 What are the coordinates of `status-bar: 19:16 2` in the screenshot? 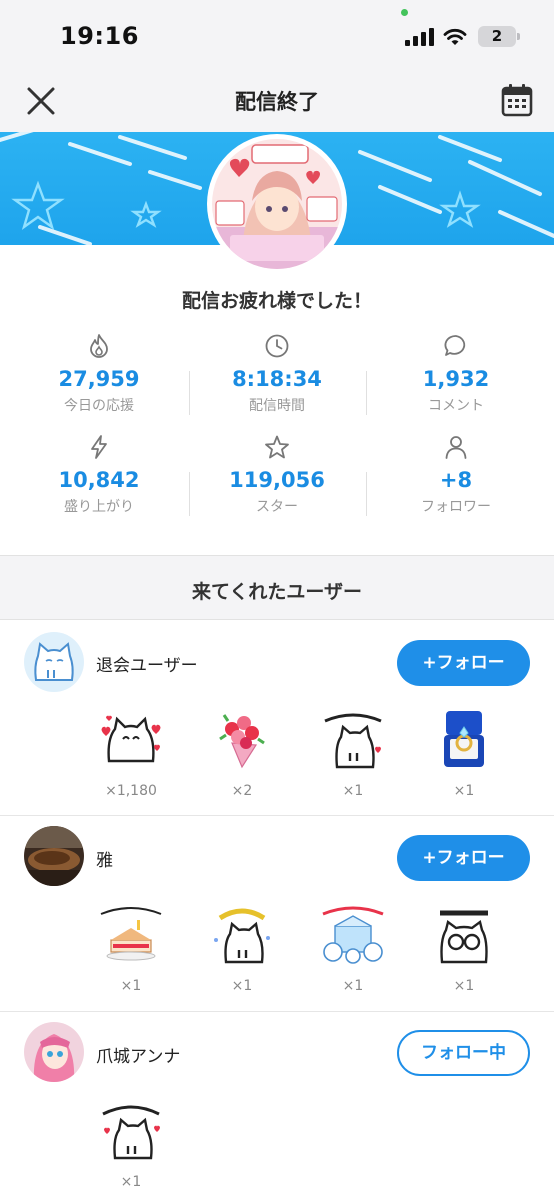 It's located at (277, 36).